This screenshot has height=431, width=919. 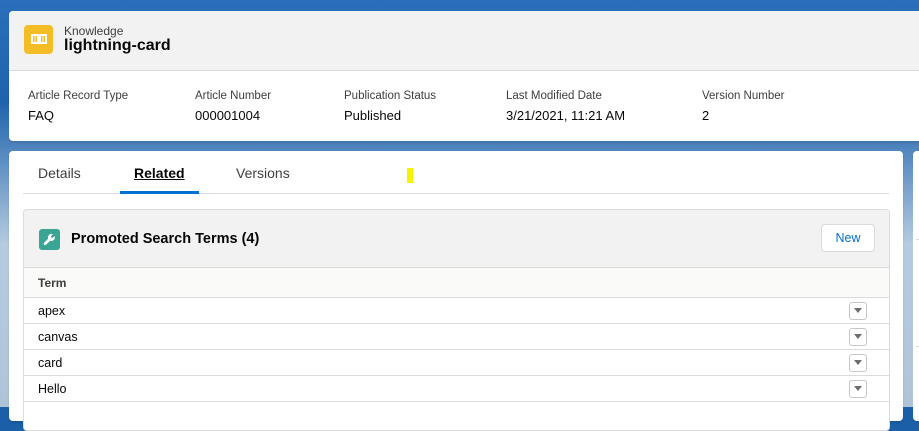 I want to click on field-value: 000001004, so click(x=228, y=115).